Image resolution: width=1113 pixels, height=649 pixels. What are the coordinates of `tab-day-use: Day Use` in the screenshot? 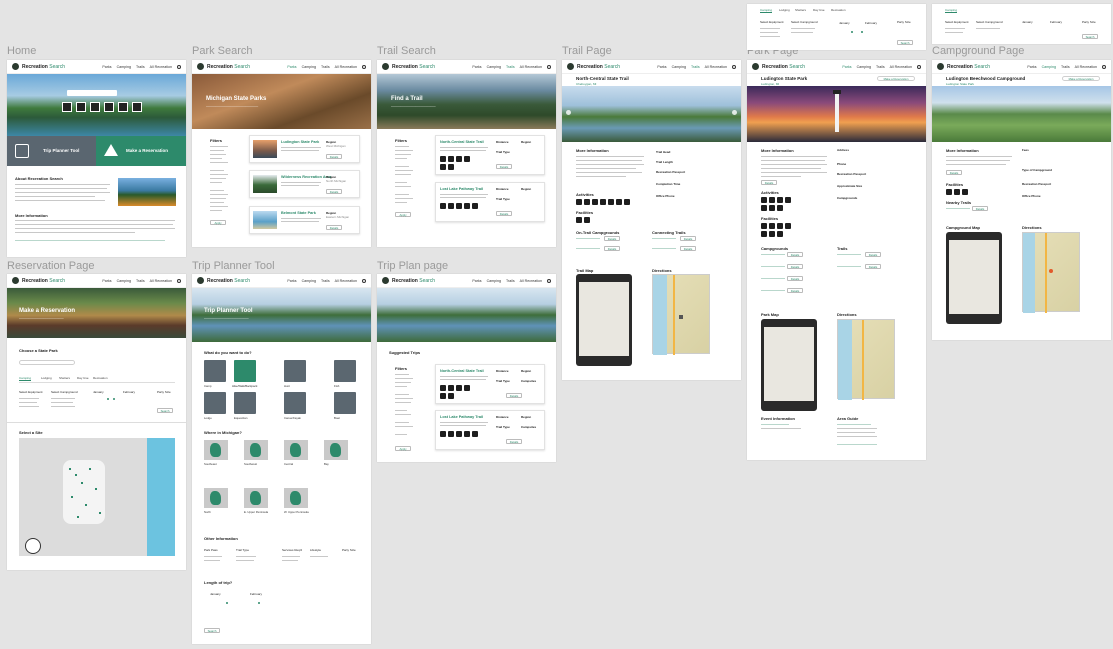 It's located at (83, 378).